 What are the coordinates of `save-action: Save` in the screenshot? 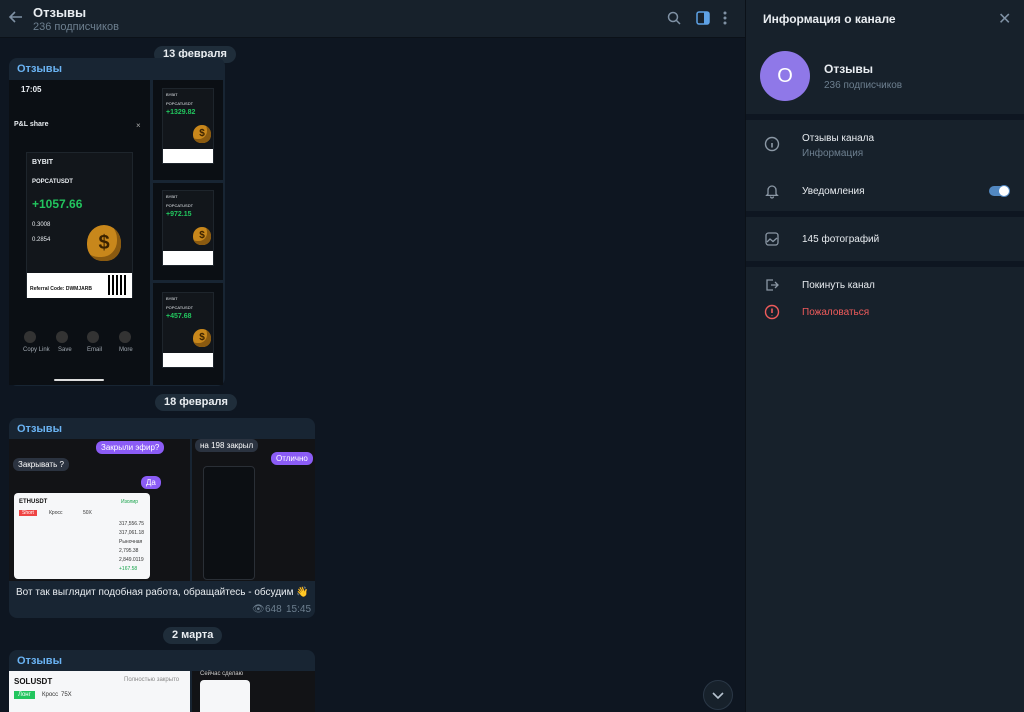 It's located at (65, 350).